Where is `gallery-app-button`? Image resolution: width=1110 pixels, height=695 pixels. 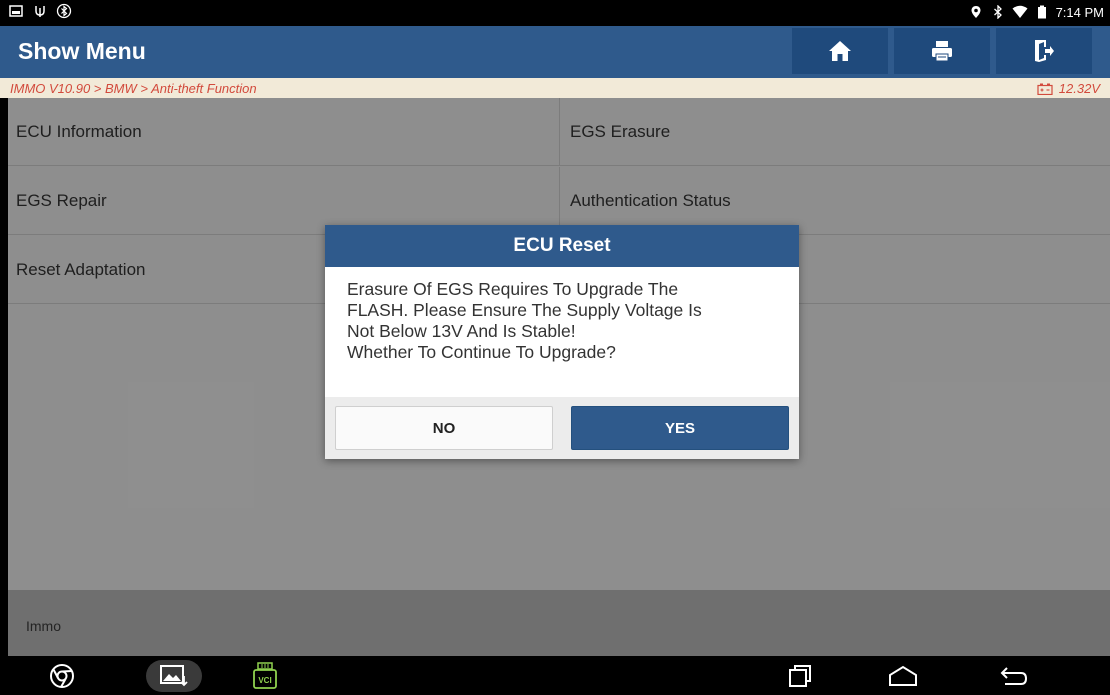 gallery-app-button is located at coordinates (174, 676).